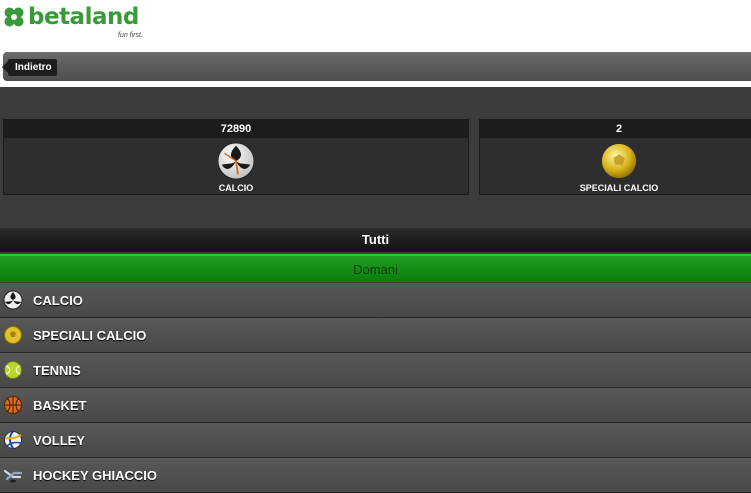 The image size is (751, 493). What do you see at coordinates (619, 188) in the screenshot?
I see `category-label: SPECIALI CALCIO` at bounding box center [619, 188].